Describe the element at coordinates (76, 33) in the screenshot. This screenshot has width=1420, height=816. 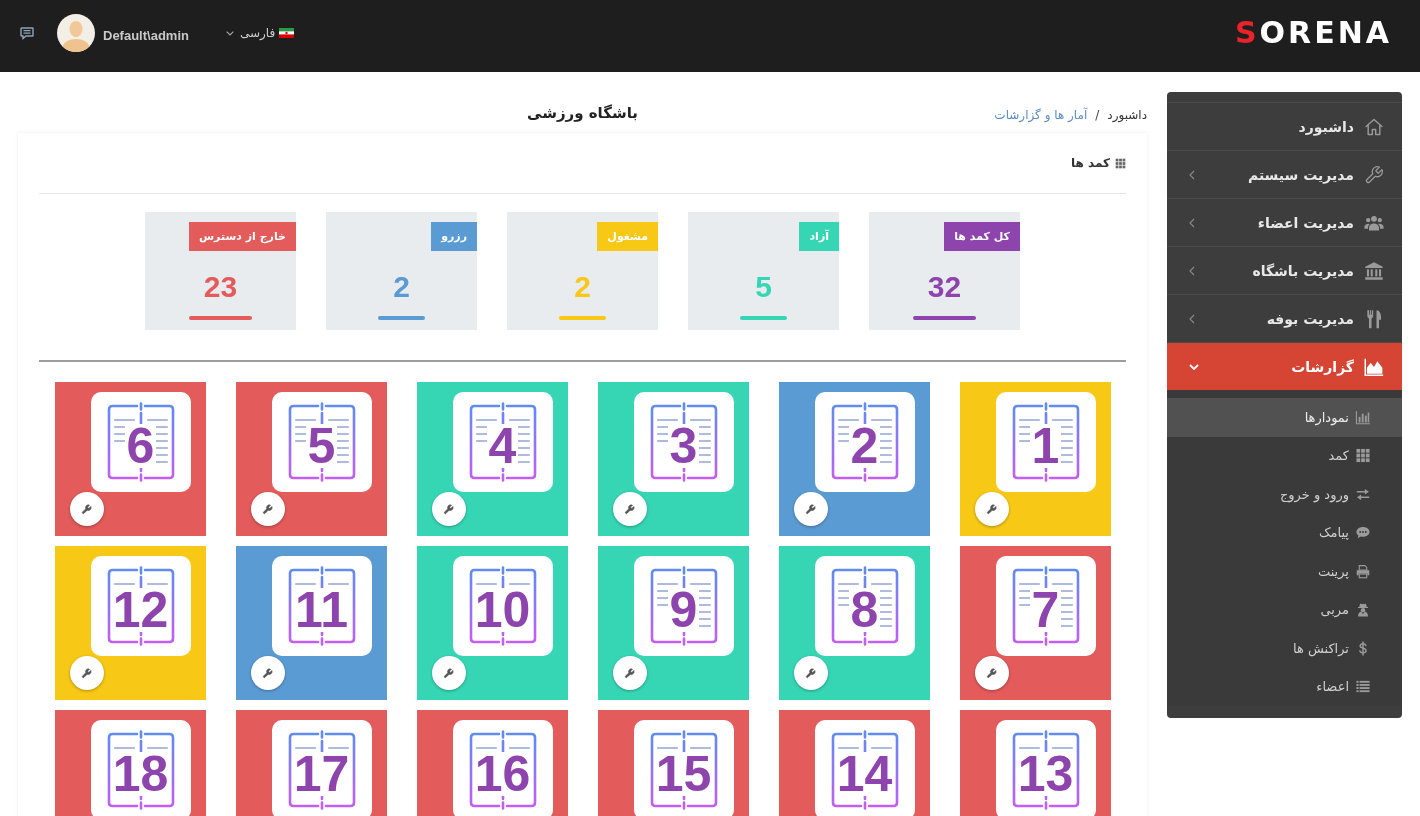
I see `avatar` at that location.